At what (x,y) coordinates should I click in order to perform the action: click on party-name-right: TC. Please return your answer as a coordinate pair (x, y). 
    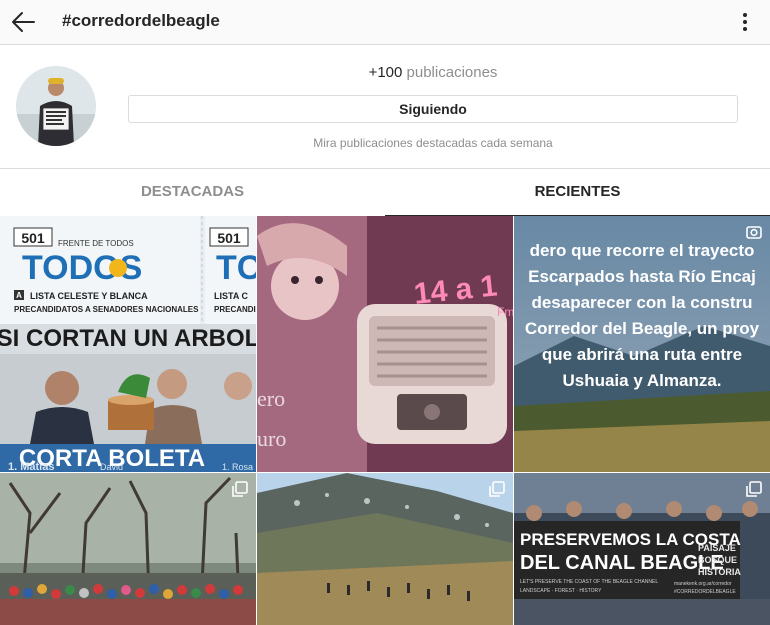
    Looking at the image, I should click on (236, 268).